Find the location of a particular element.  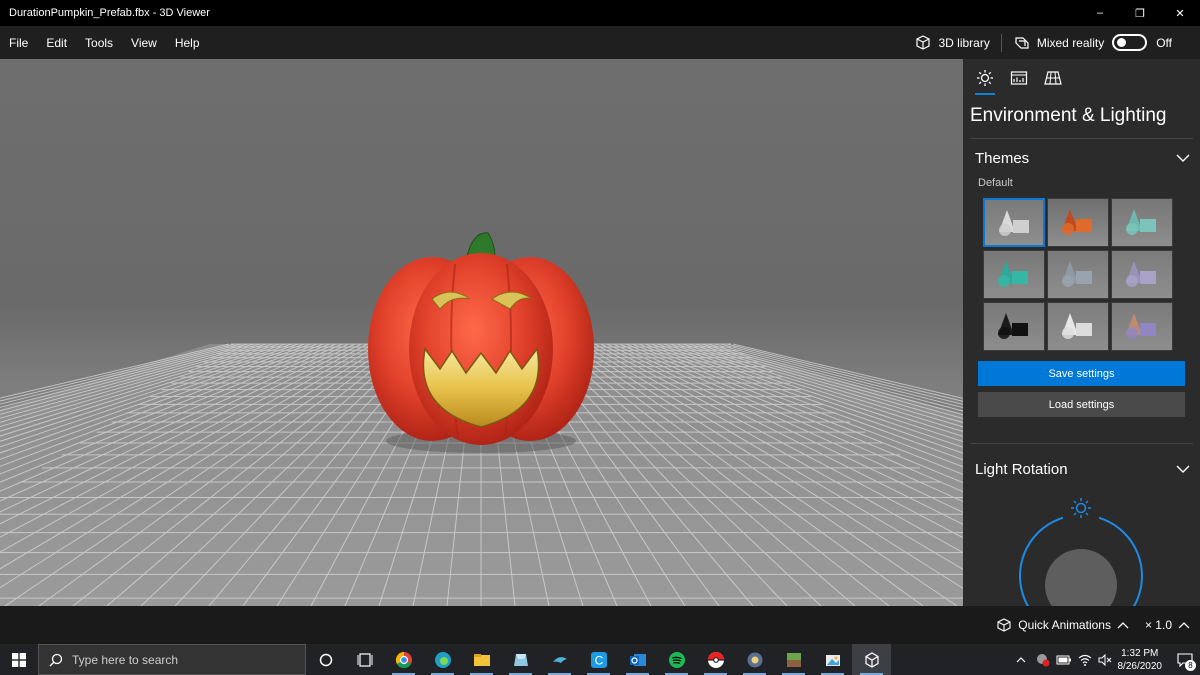

taskbar-app-spotify is located at coordinates (676, 659).